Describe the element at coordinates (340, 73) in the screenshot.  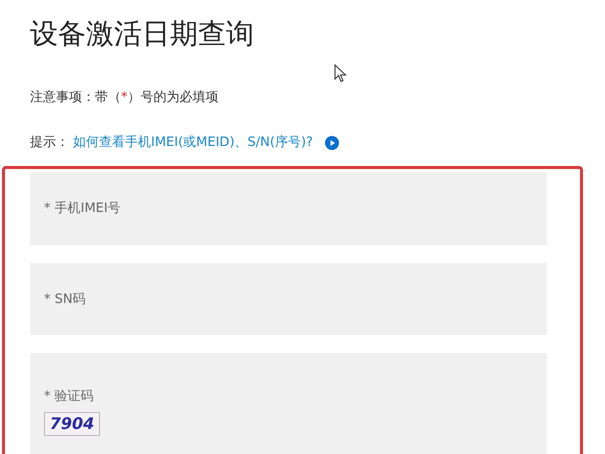
I see `cursor-icon` at that location.